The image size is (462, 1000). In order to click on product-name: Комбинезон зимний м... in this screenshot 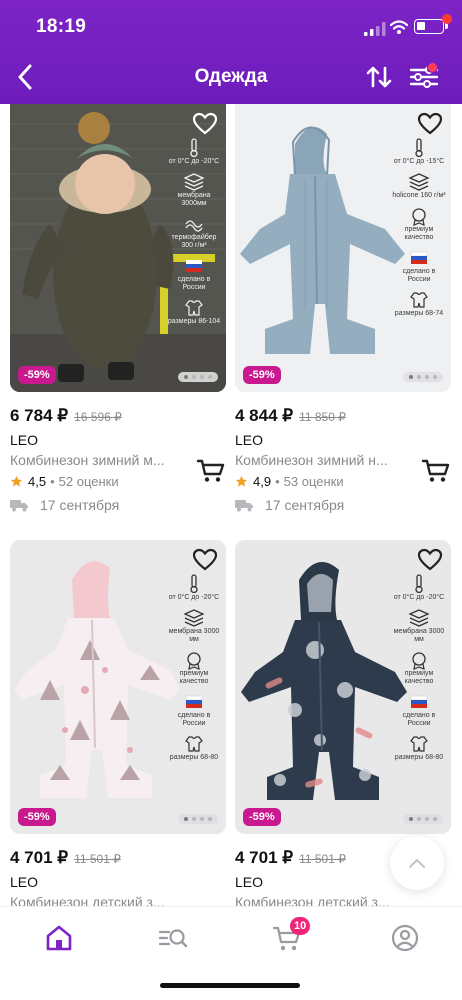, I will do `click(96, 460)`.